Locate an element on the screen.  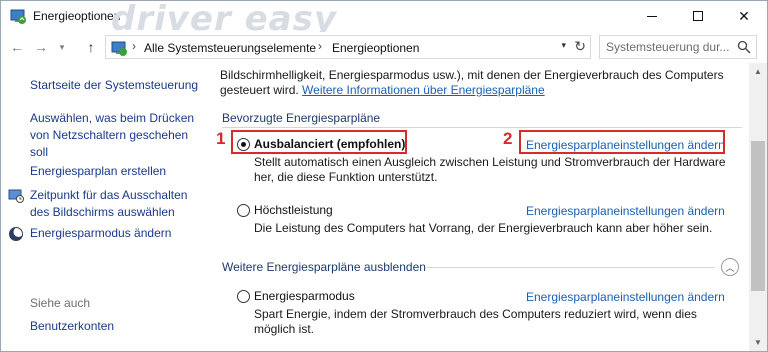
sidebar-link-user-accounts: Benutzerkonten is located at coordinates (119, 326).